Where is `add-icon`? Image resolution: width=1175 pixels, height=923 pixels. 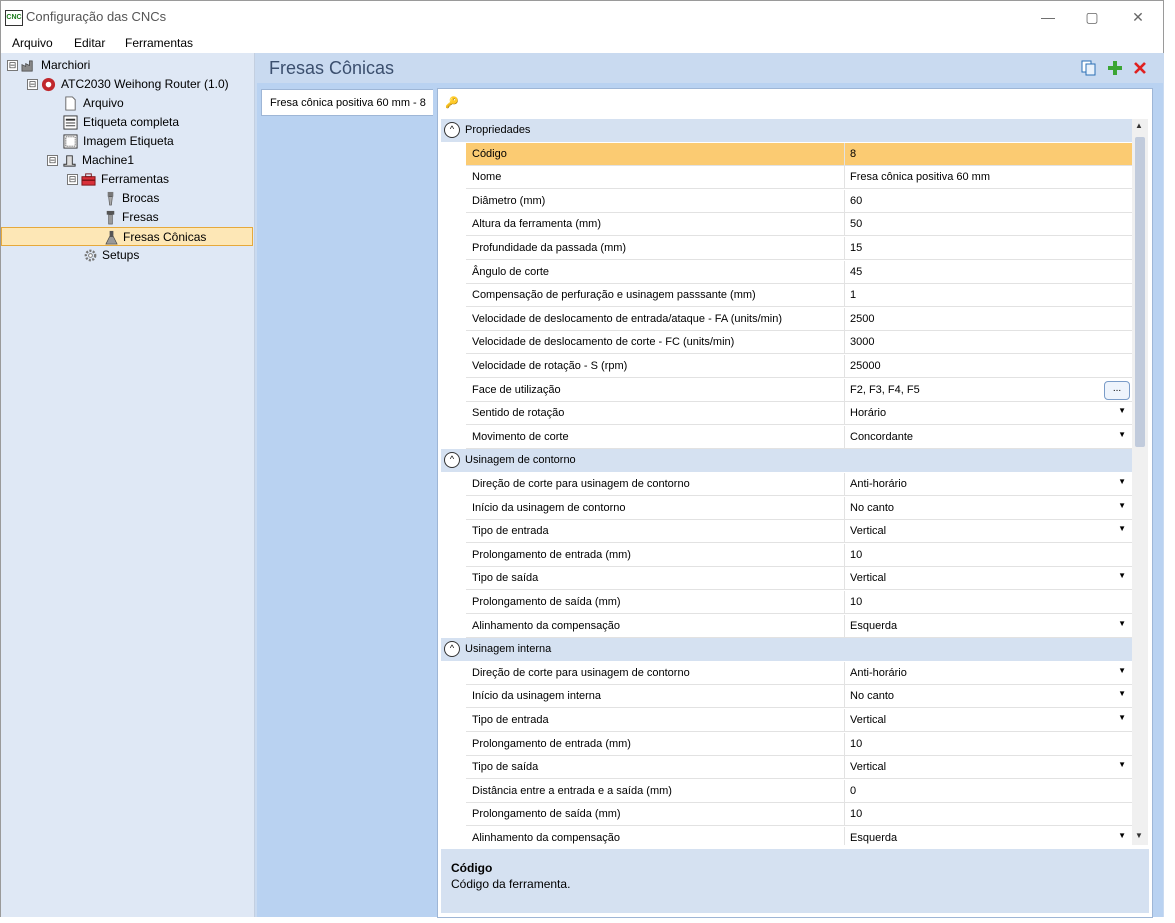
add-icon is located at coordinates (1115, 68).